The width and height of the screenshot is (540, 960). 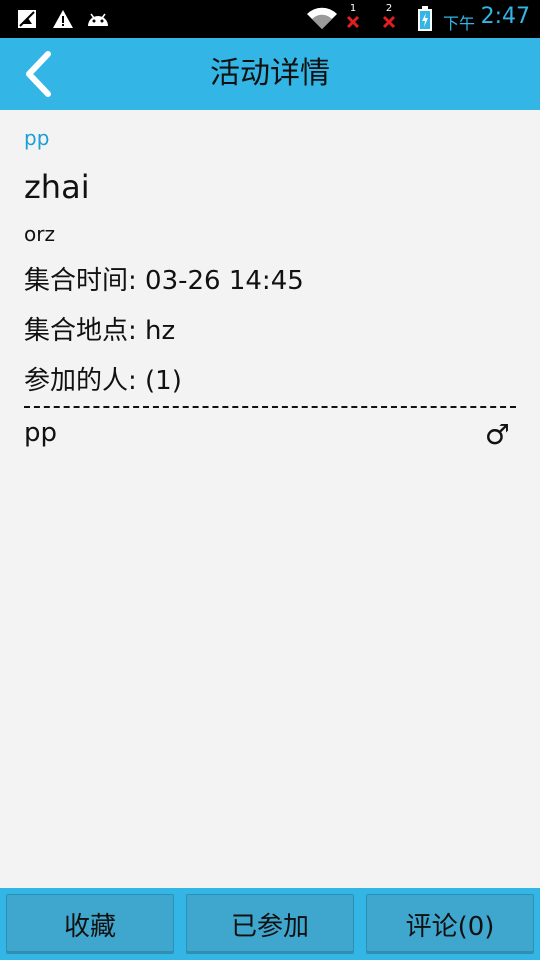 What do you see at coordinates (270, 433) in the screenshot?
I see `participant-list-item: pp ♂` at bounding box center [270, 433].